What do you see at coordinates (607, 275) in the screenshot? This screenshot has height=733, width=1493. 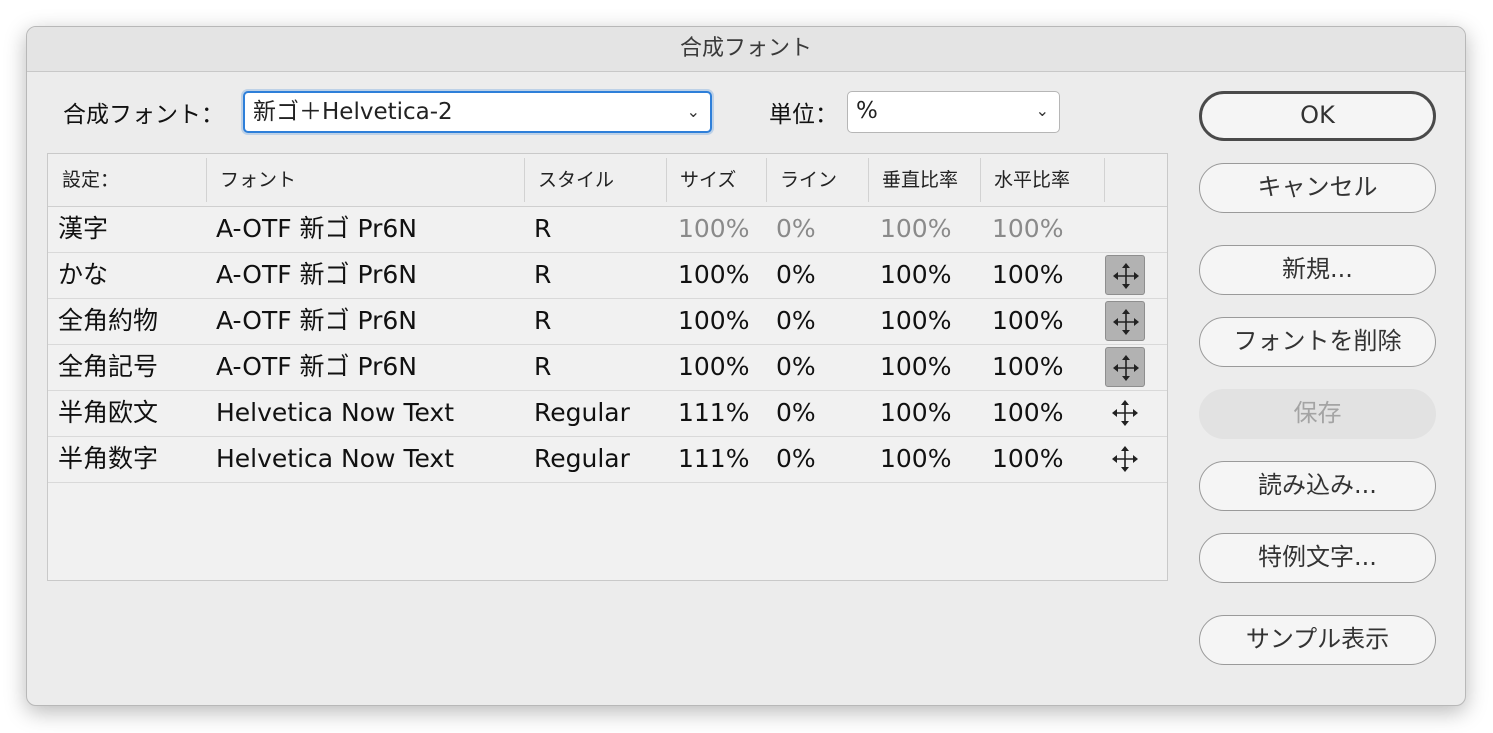 I see `table-row: かな A-OTF 新ゴ Pr6N R 100% 0% 100% 100%` at bounding box center [607, 275].